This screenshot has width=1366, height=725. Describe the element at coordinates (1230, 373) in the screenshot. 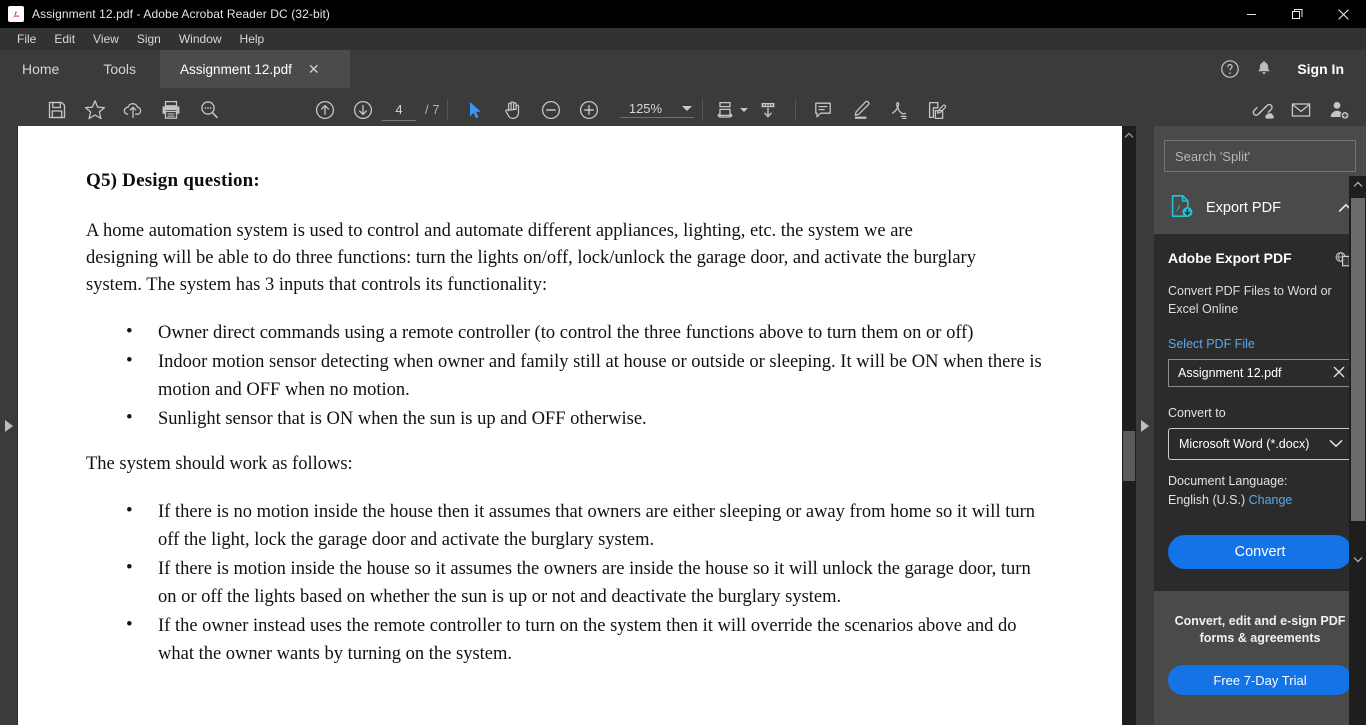

I see `selected-file-name: Assignment 12.pdf` at that location.